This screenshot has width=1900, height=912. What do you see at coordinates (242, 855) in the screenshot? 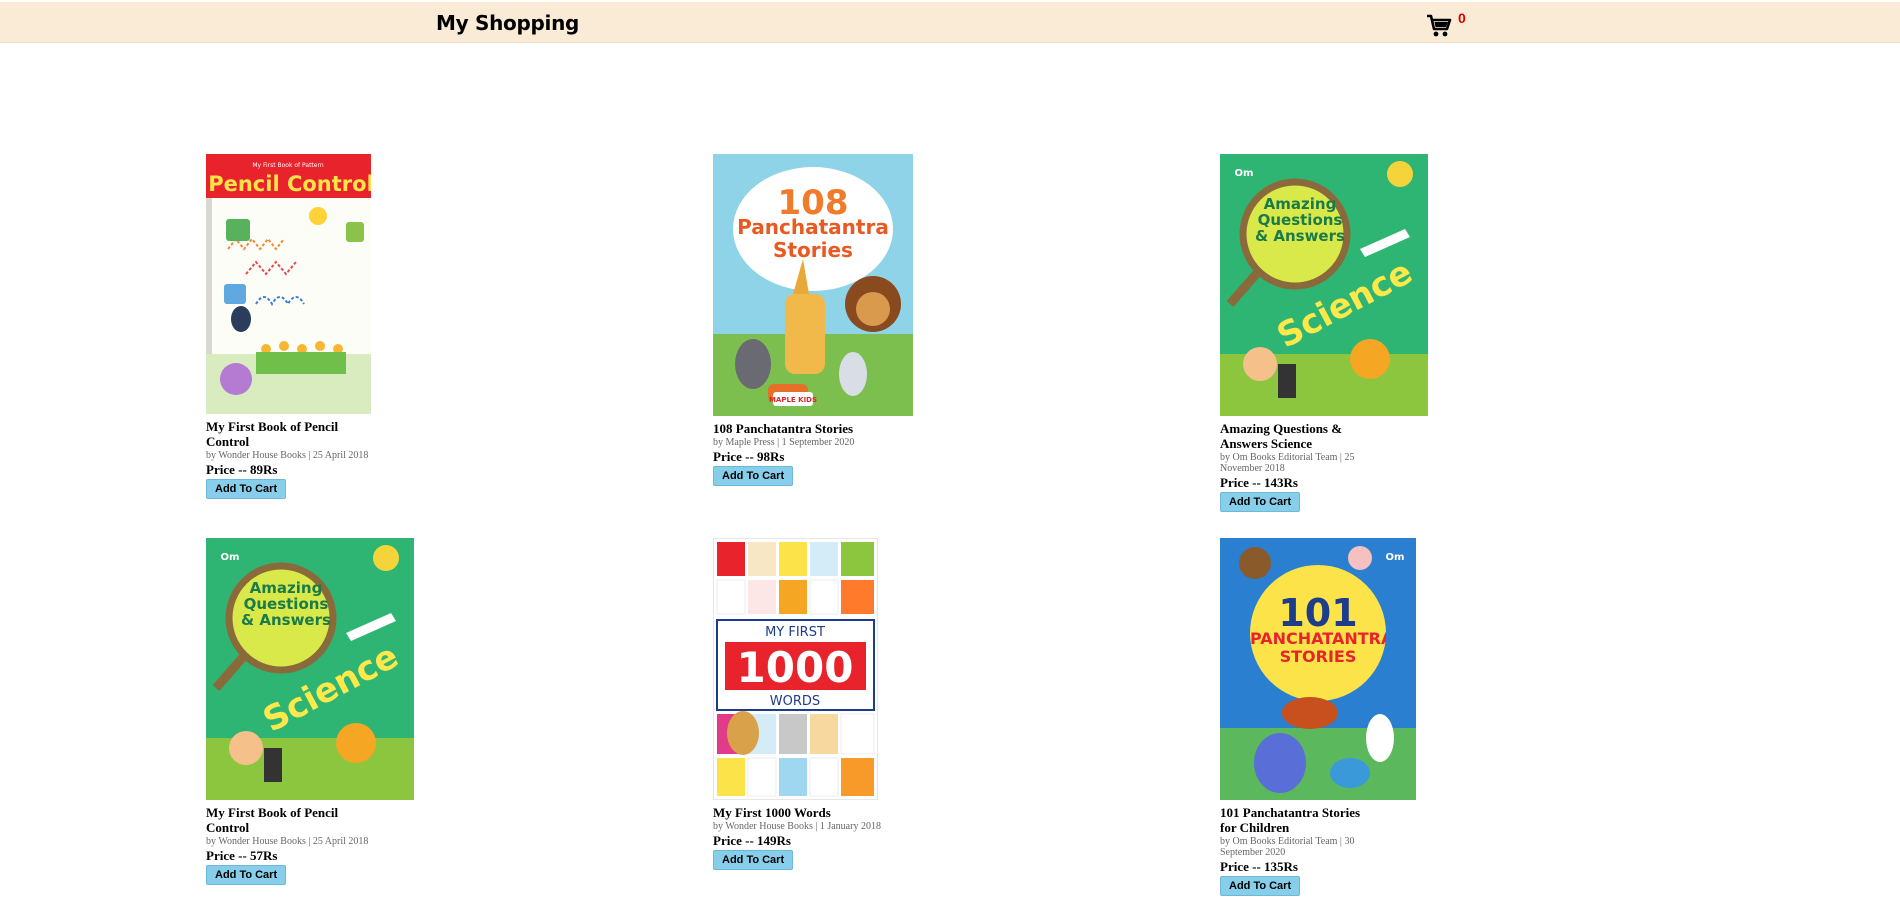
I see `product-price: Price -- 57Rs` at bounding box center [242, 855].